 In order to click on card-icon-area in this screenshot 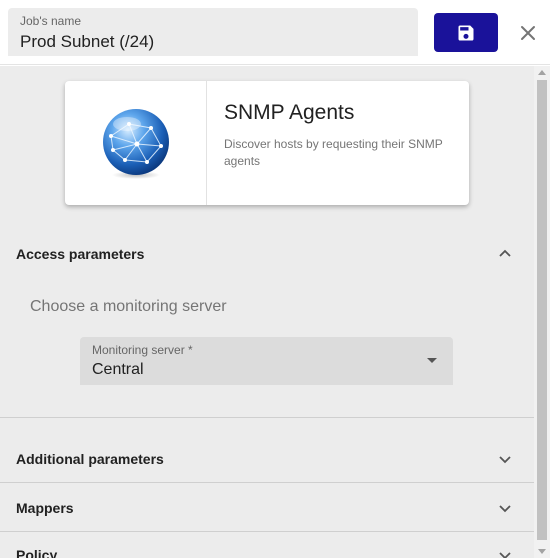, I will do `click(136, 143)`.